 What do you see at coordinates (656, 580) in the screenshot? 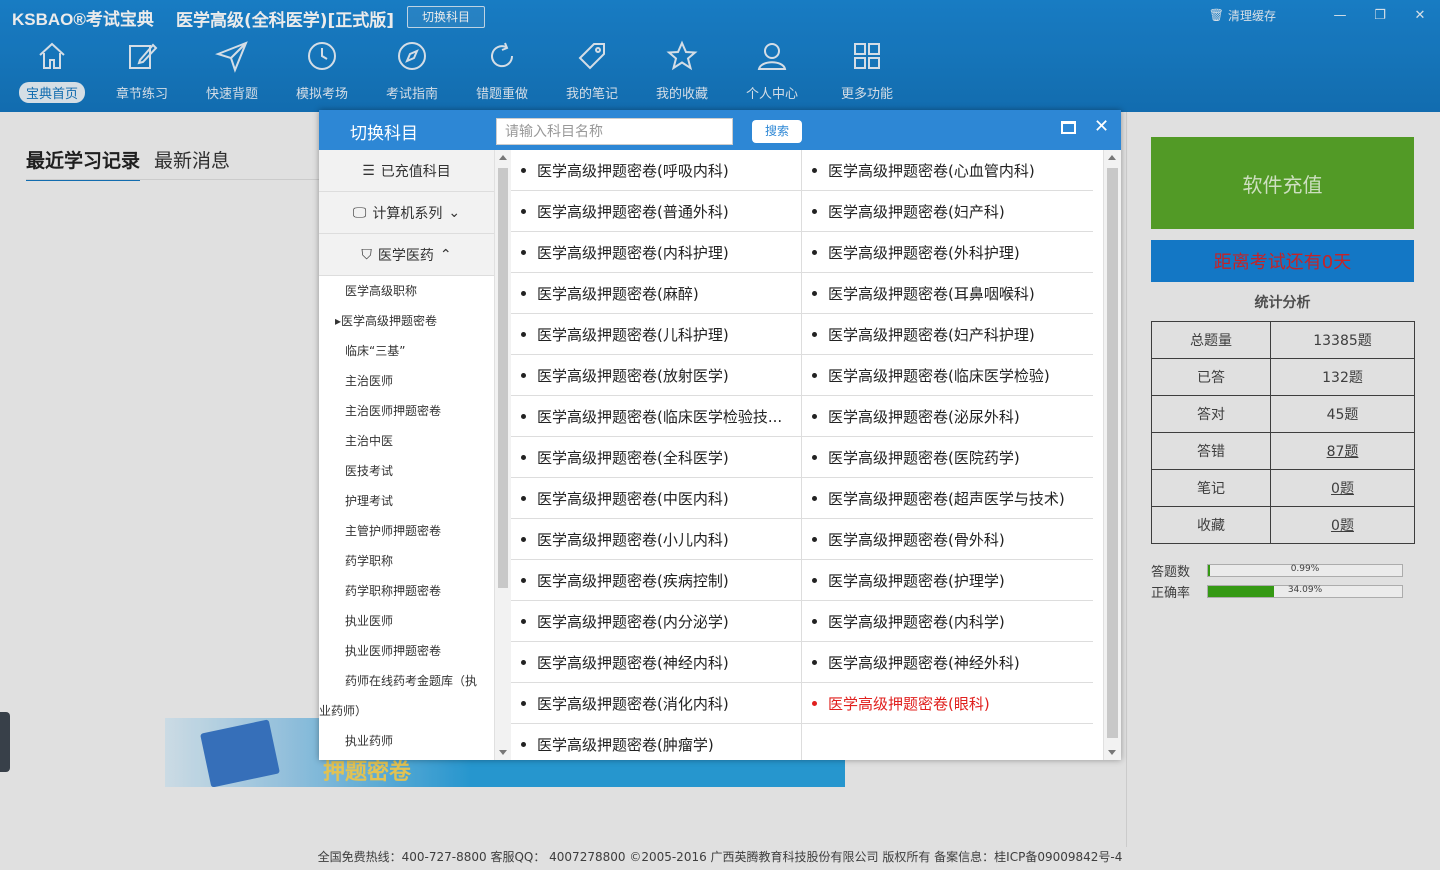
I see `subject-item: 医学高级押题密卷(疾病控制)` at bounding box center [656, 580].